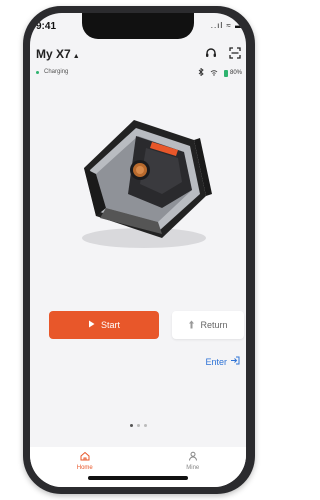 The image size is (320, 500). I want to click on home-indicator, so click(138, 478).